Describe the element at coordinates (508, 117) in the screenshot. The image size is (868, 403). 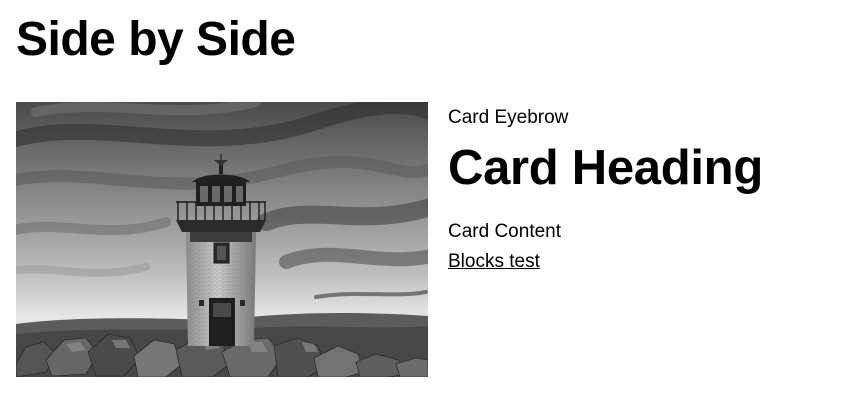
I see `card-eyebrow: Card Eyebrow` at that location.